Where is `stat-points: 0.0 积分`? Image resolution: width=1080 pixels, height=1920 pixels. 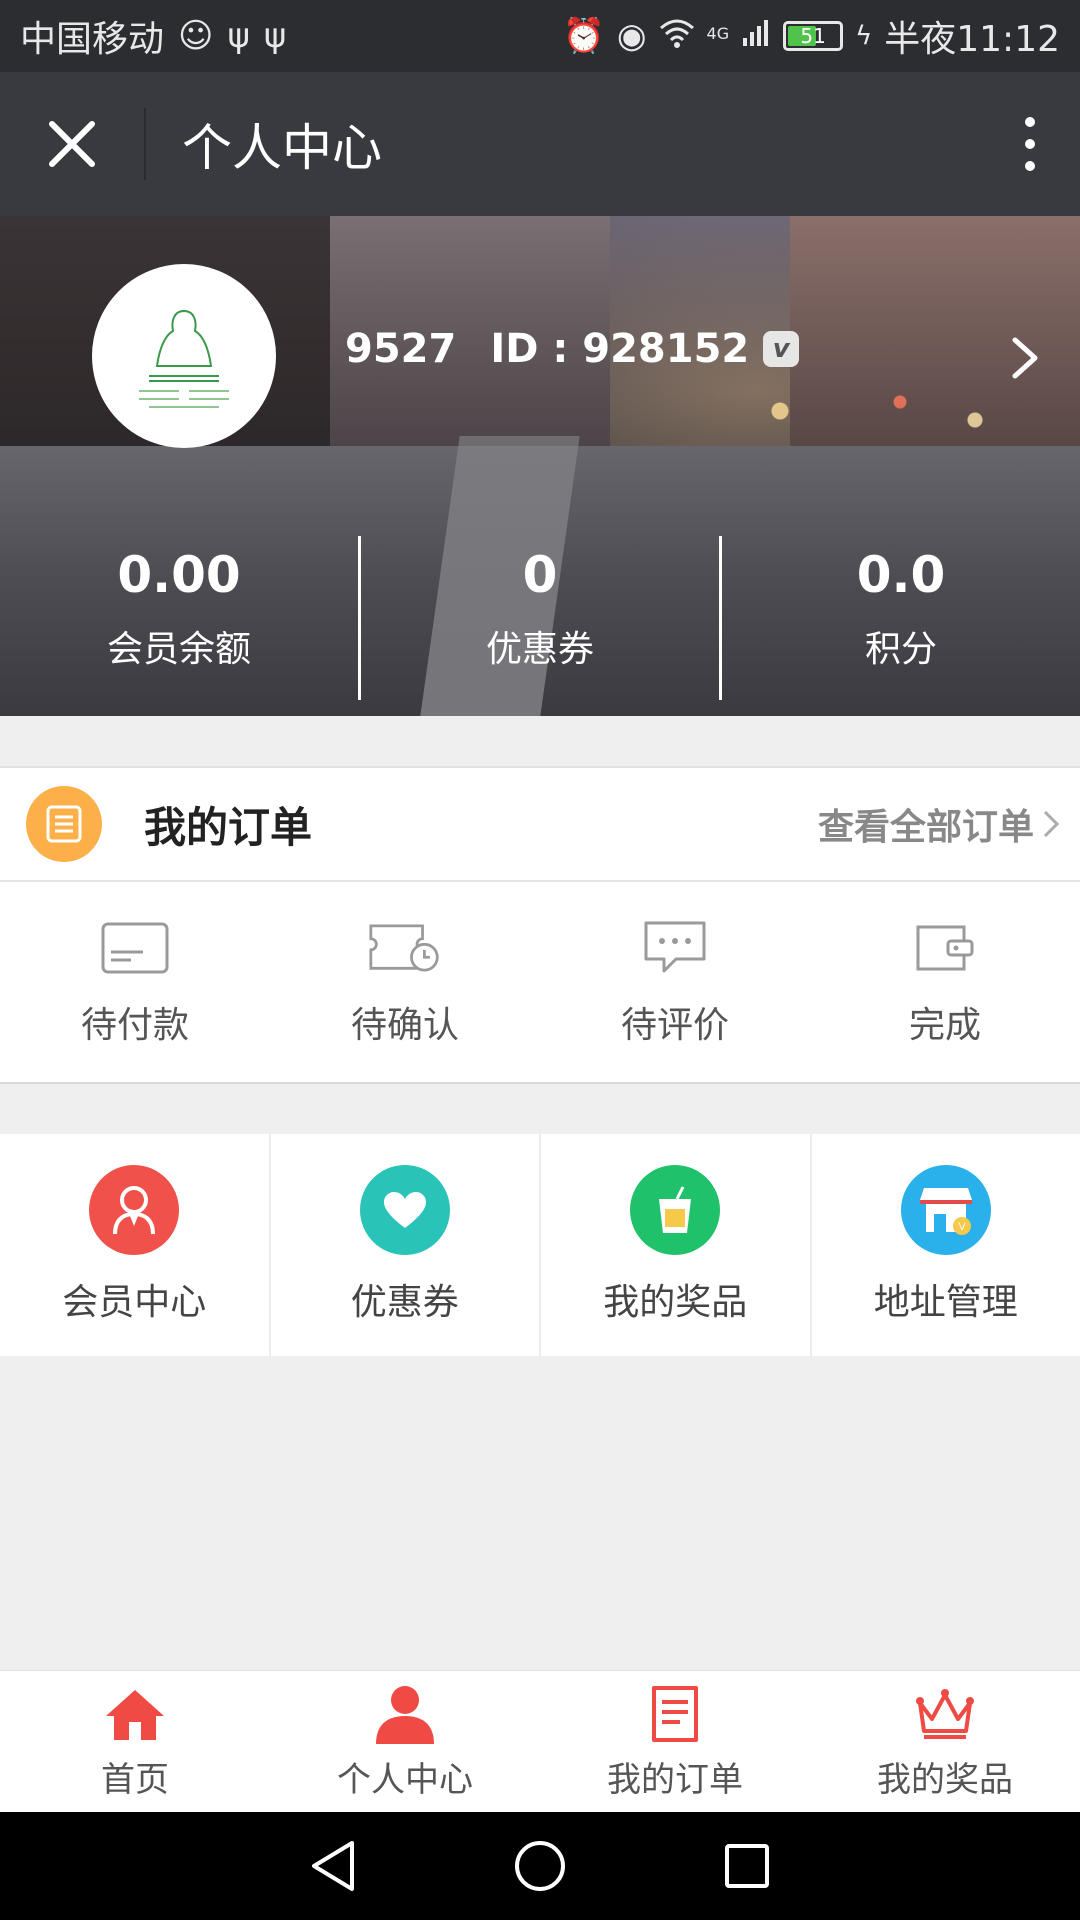 stat-points: 0.0 积分 is located at coordinates (901, 611).